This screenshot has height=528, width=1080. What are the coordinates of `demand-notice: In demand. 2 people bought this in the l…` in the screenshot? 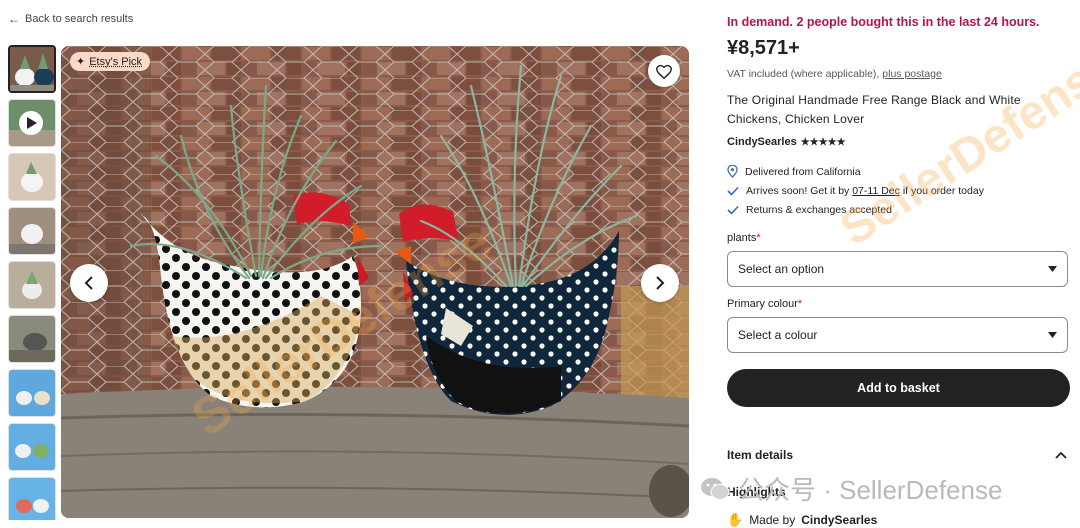 It's located at (883, 22).